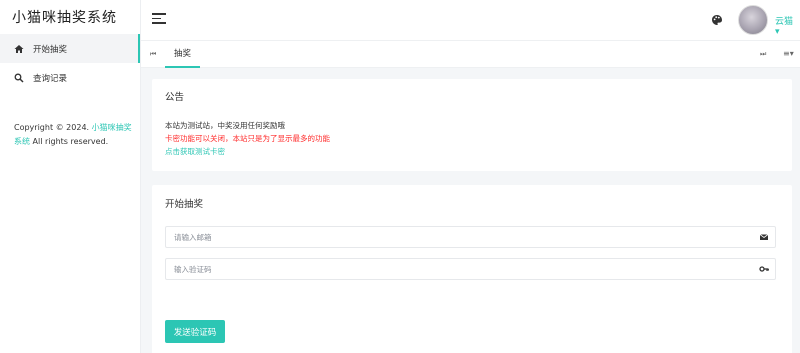 Image resolution: width=800 pixels, height=353 pixels. Describe the element at coordinates (50, 78) in the screenshot. I see `sidebar-item-label: 查询记录` at that location.